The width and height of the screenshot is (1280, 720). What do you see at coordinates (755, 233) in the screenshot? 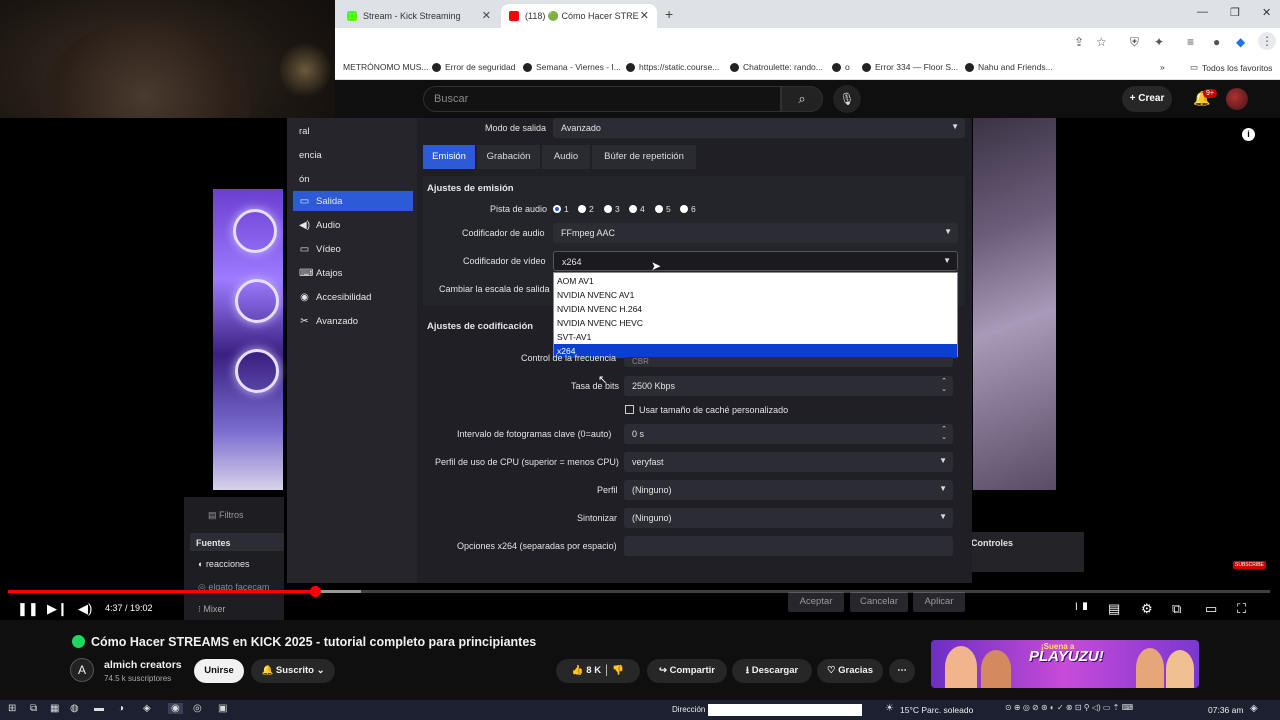
I see `audio-encoder-select: FFmpeg AAC ▼` at bounding box center [755, 233].